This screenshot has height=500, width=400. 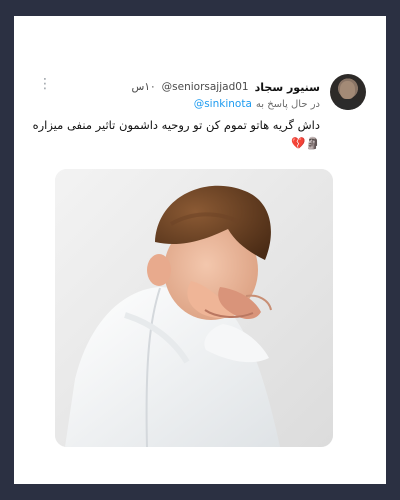 I want to click on avatar-face, so click(x=347, y=90).